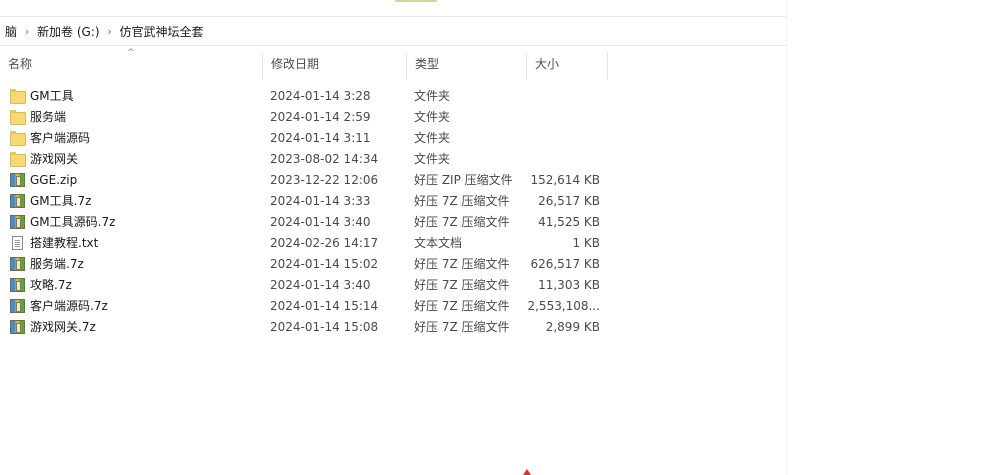 This screenshot has width=990, height=475. I want to click on pane-divider, so click(786, 237).